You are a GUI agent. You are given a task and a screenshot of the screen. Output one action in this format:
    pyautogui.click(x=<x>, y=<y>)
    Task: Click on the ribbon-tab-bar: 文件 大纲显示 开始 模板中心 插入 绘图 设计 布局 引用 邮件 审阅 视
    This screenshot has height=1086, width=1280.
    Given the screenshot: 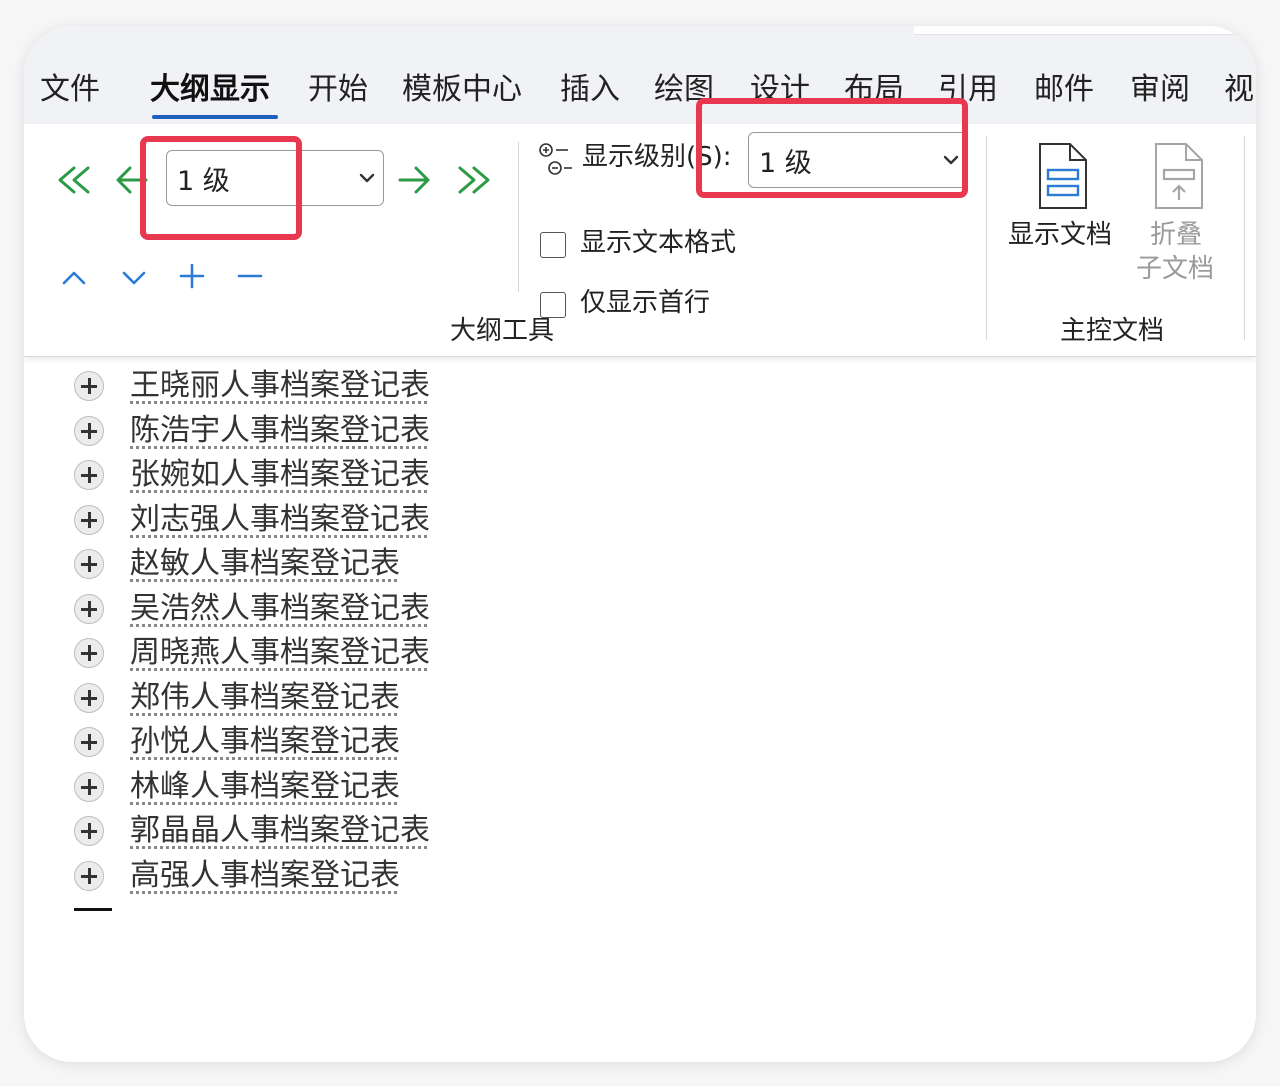 What is the action you would take?
    pyautogui.click(x=640, y=75)
    